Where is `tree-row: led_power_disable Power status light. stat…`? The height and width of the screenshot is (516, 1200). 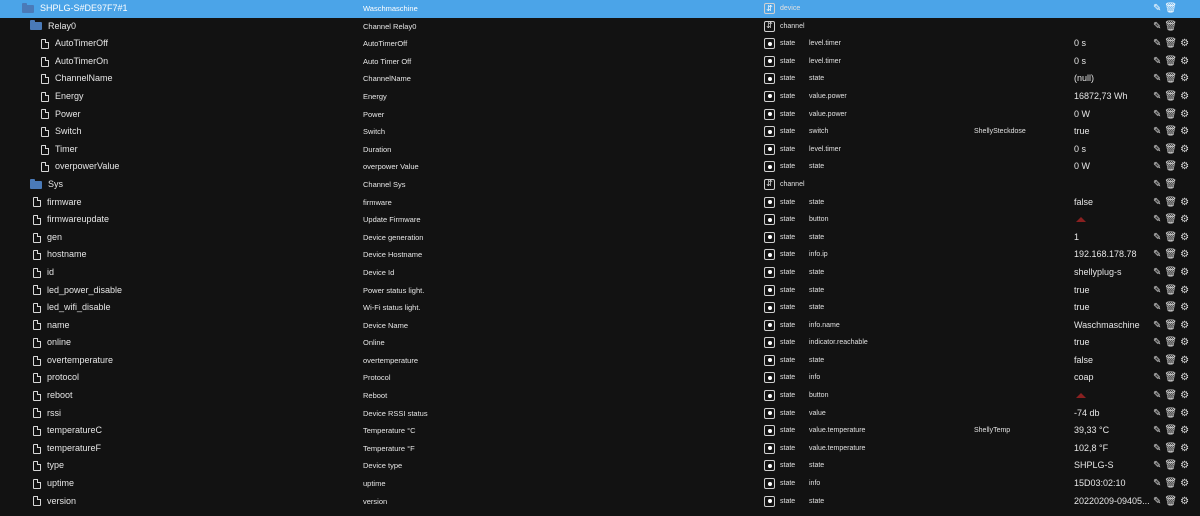 tree-row: led_power_disable Power status light. stat… is located at coordinates (600, 291).